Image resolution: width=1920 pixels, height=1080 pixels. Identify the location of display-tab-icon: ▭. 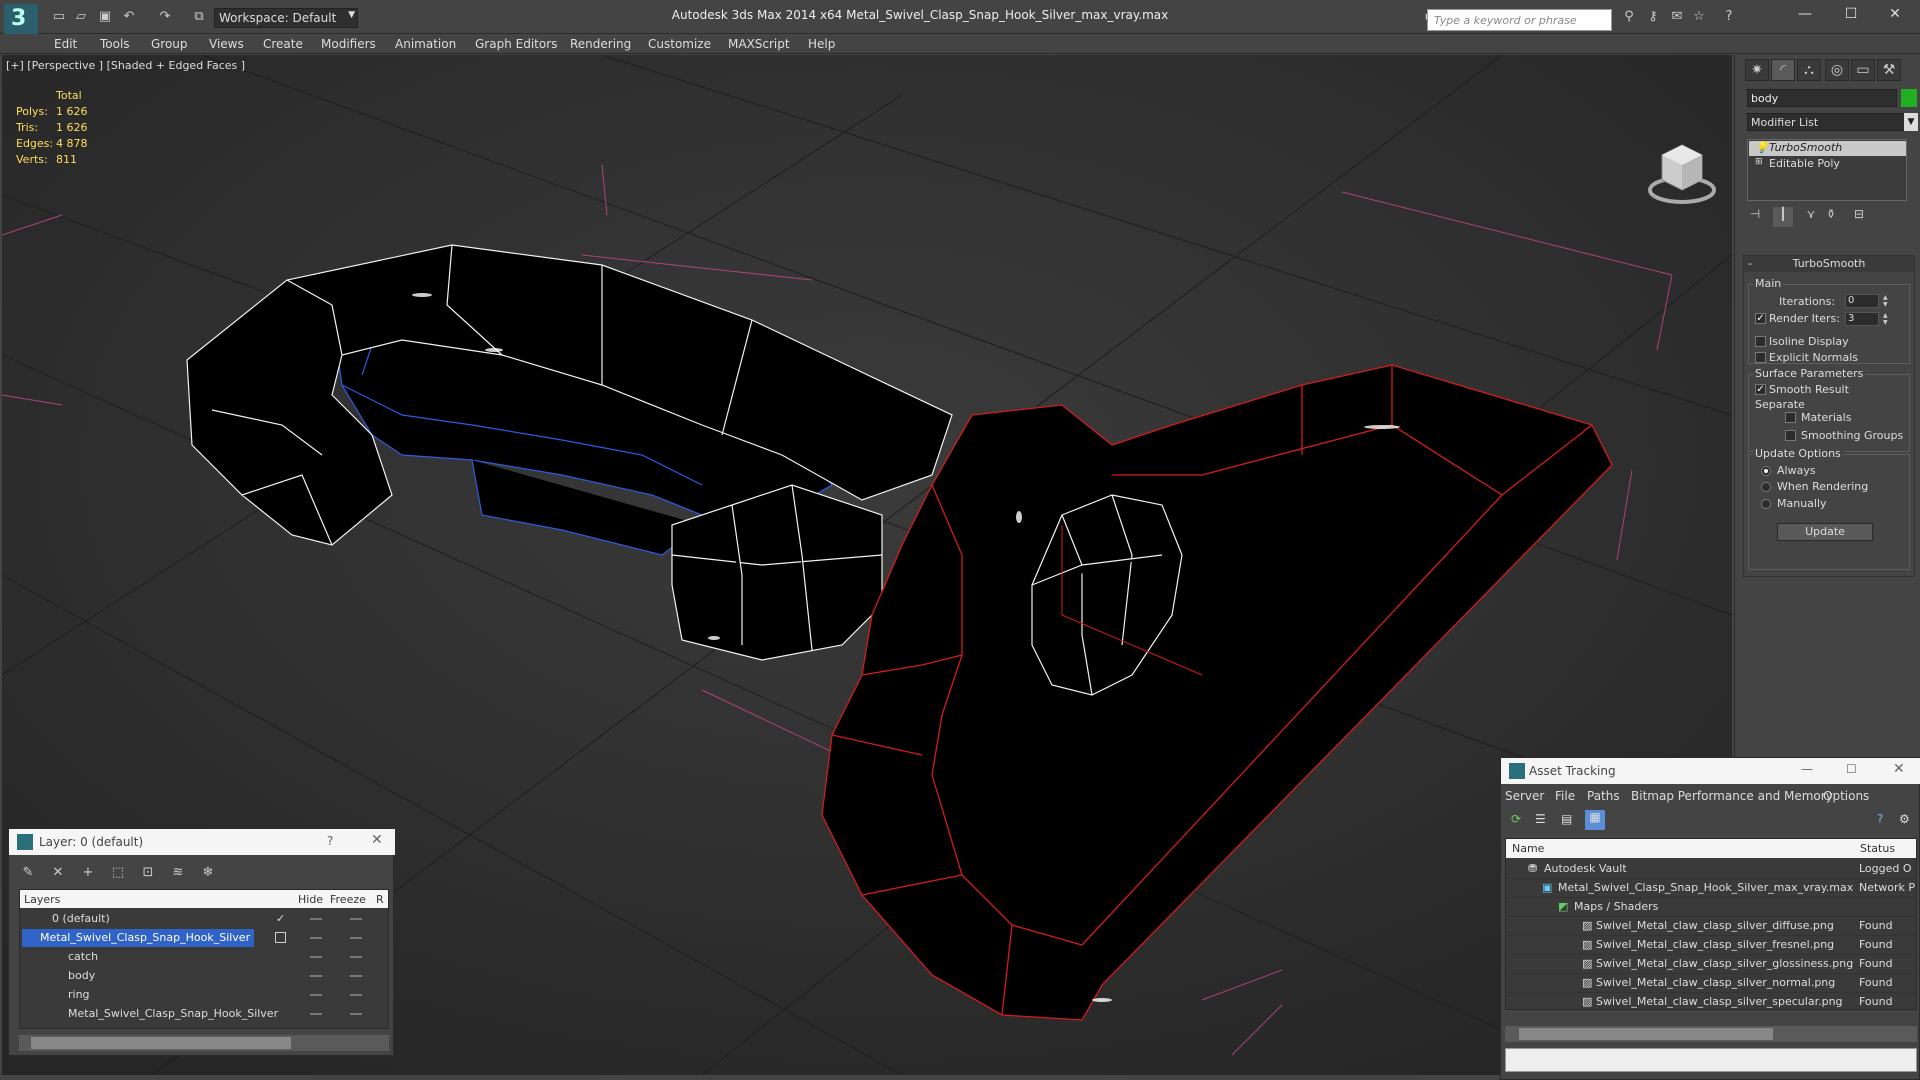
(1863, 70).